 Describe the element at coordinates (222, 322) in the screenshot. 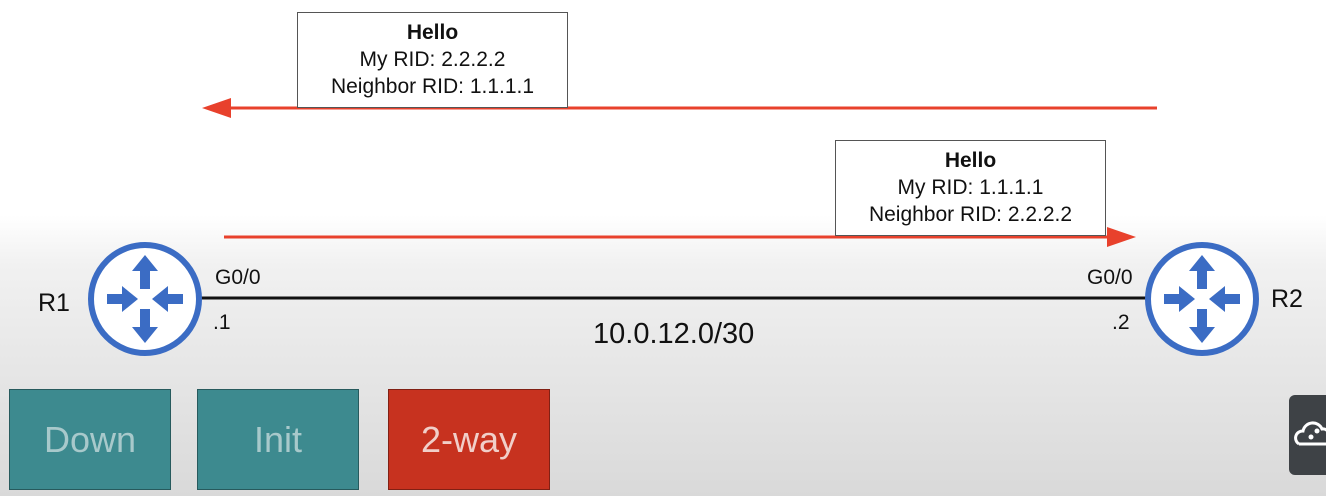

I see `ip-suffix-r1: .1` at that location.